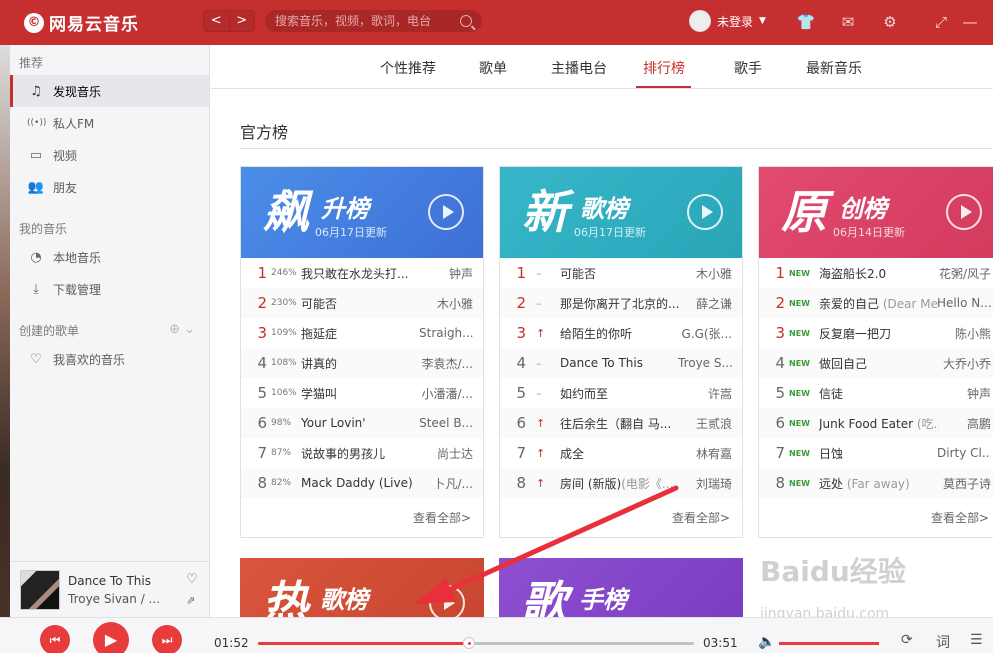 Image resolution: width=993 pixels, height=653 pixels. Describe the element at coordinates (621, 273) in the screenshot. I see `table-row: 1– 可能否 木小雅` at that location.